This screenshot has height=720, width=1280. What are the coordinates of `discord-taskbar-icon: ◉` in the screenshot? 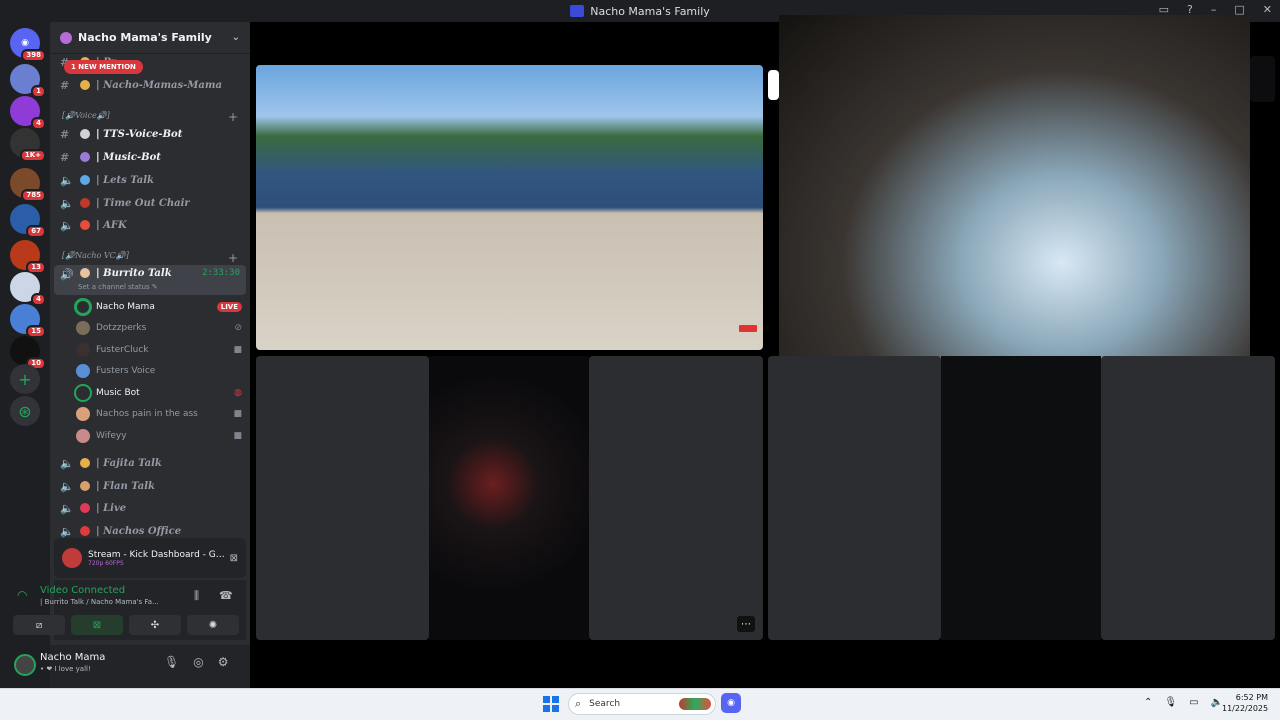 It's located at (731, 703).